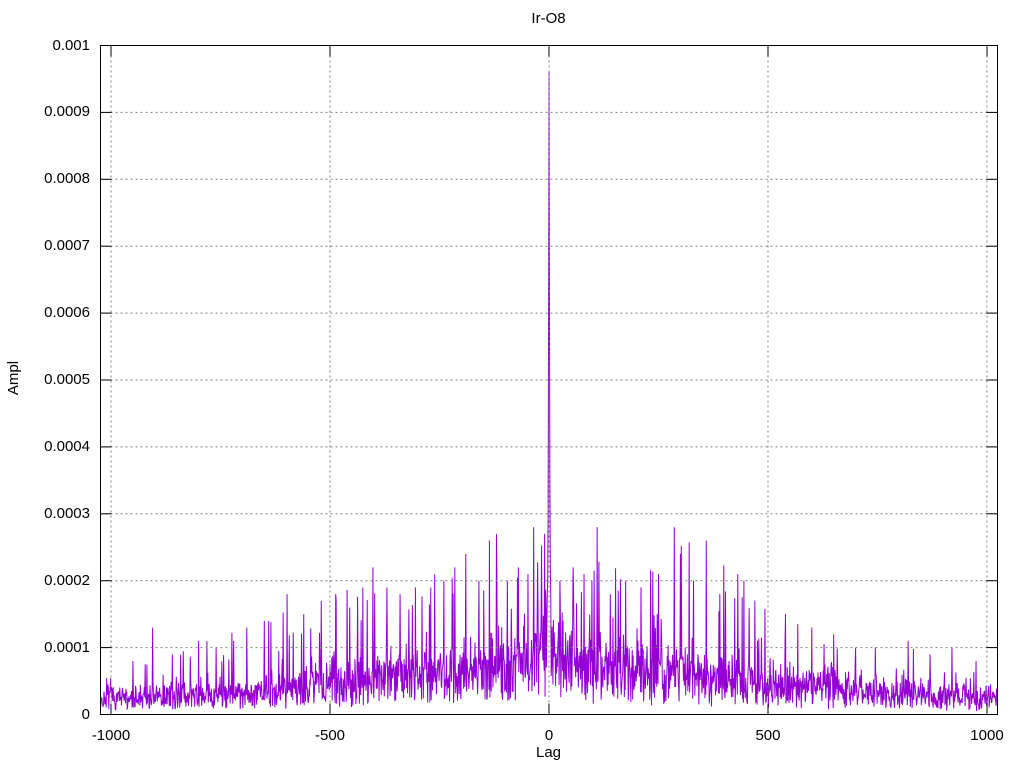  What do you see at coordinates (111, 735) in the screenshot?
I see `x-tick-label: -1000` at bounding box center [111, 735].